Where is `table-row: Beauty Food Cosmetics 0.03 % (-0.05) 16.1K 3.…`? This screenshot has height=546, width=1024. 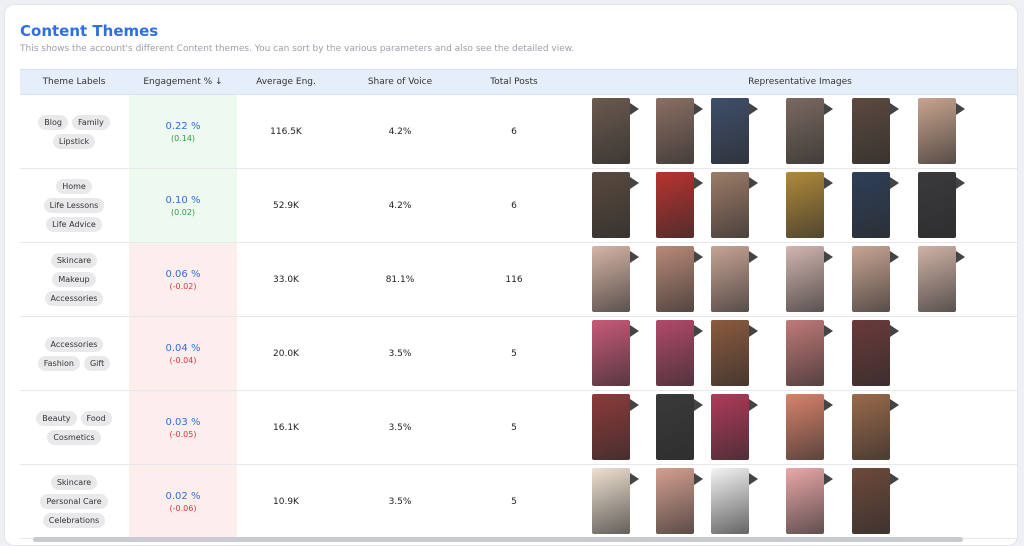
table-row: Beauty Food Cosmetics 0.03 % (-0.05) 16.1K 3.… is located at coordinates (518, 428).